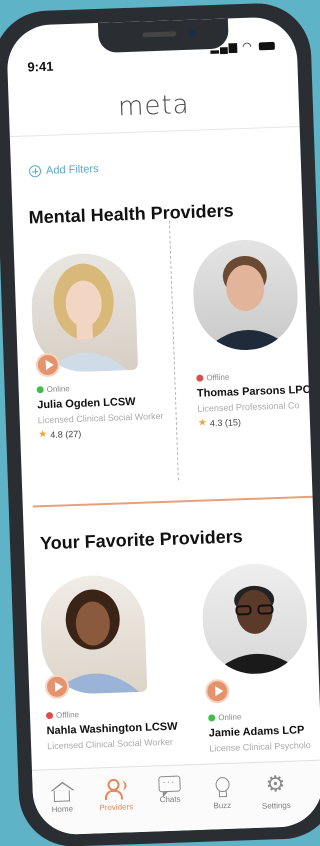 This screenshot has width=320, height=846. What do you see at coordinates (141, 540) in the screenshot?
I see `section-title-favorites: Your Favorite Providers` at bounding box center [141, 540].